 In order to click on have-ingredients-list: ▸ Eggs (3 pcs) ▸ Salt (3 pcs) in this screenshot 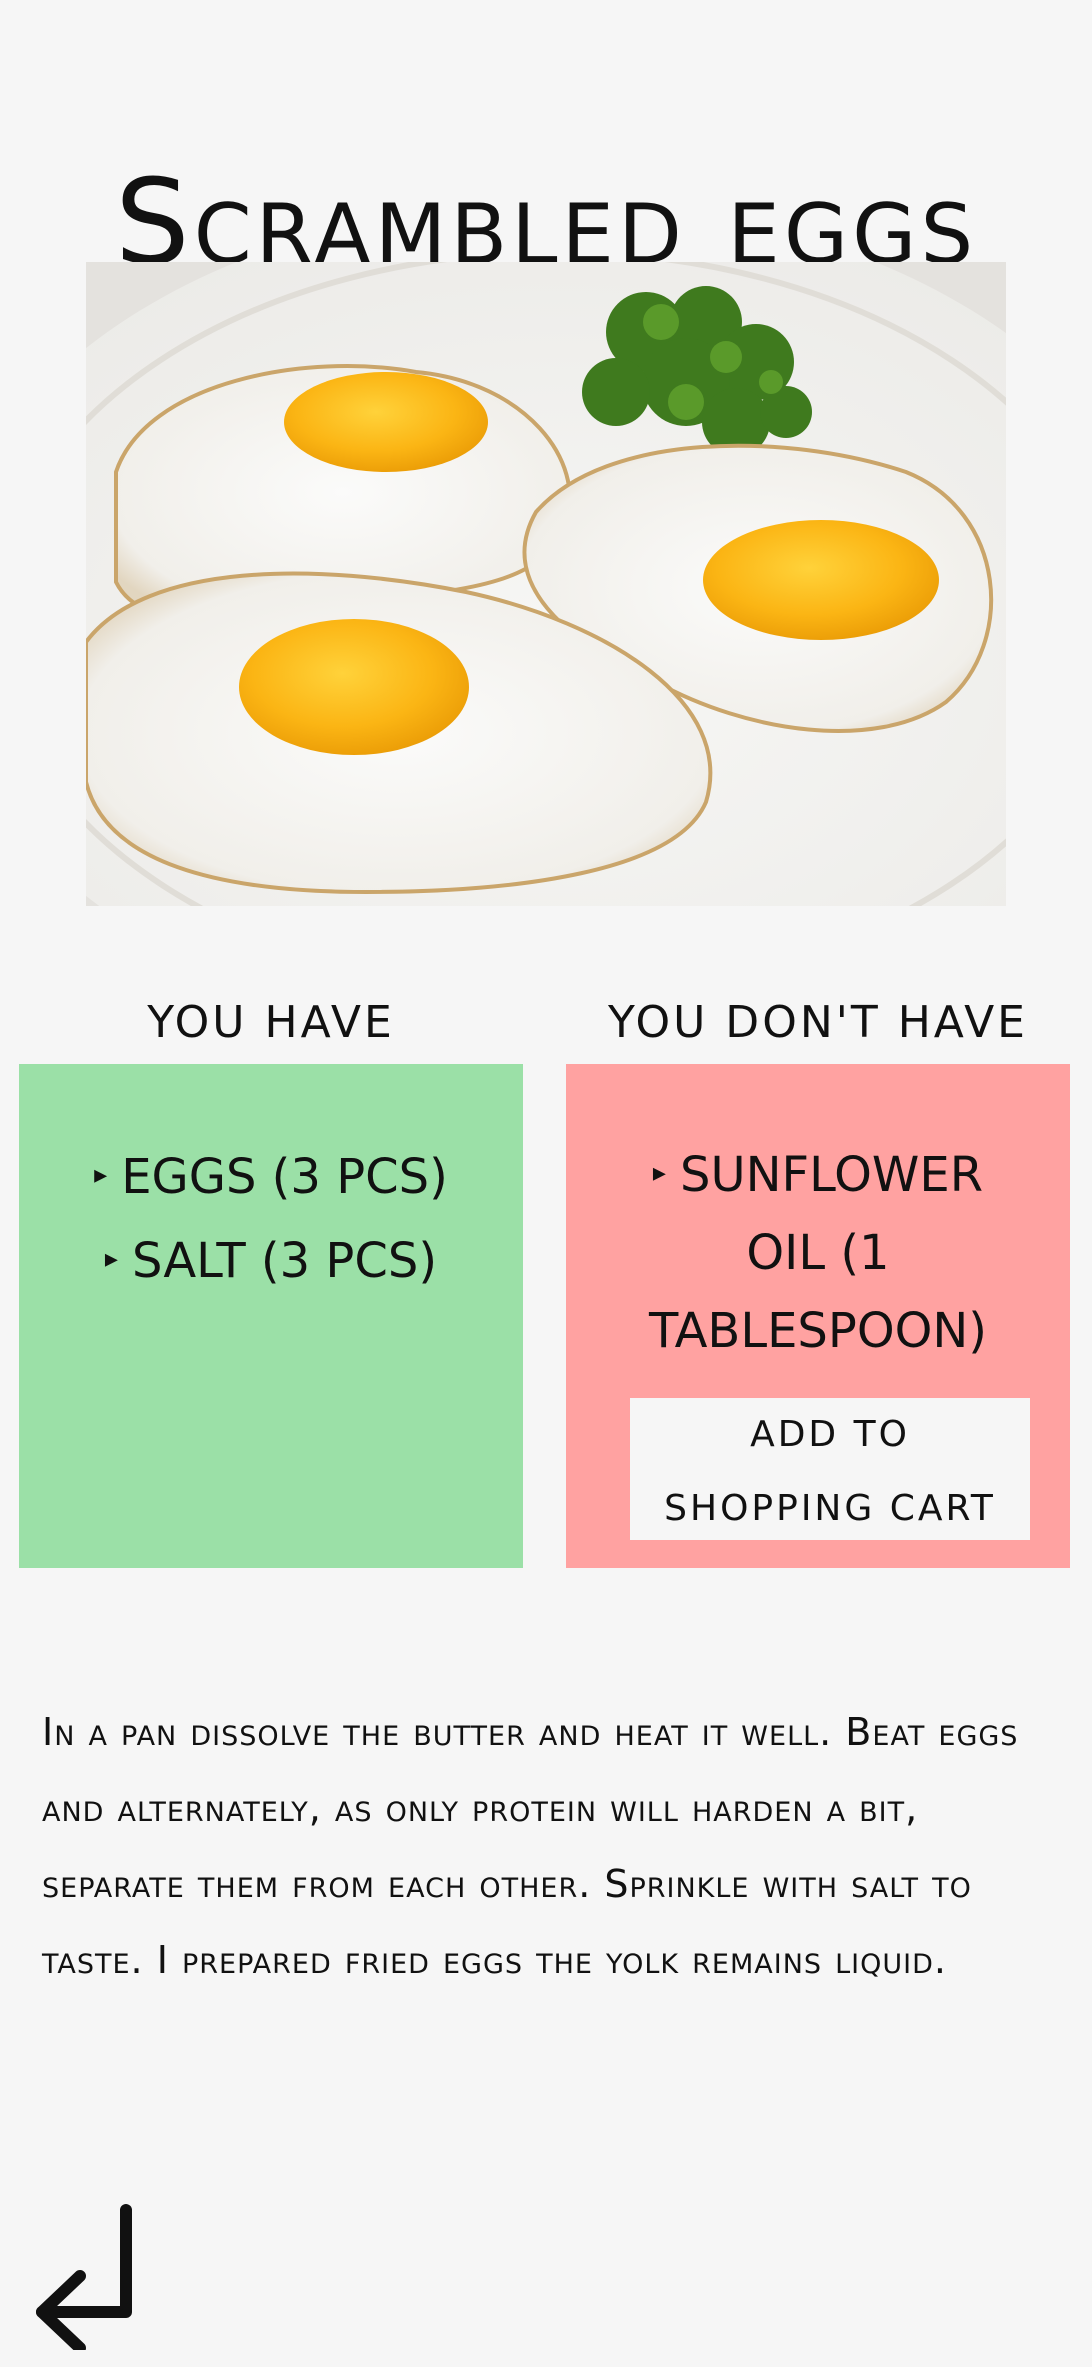, I will do `click(271, 1218)`.